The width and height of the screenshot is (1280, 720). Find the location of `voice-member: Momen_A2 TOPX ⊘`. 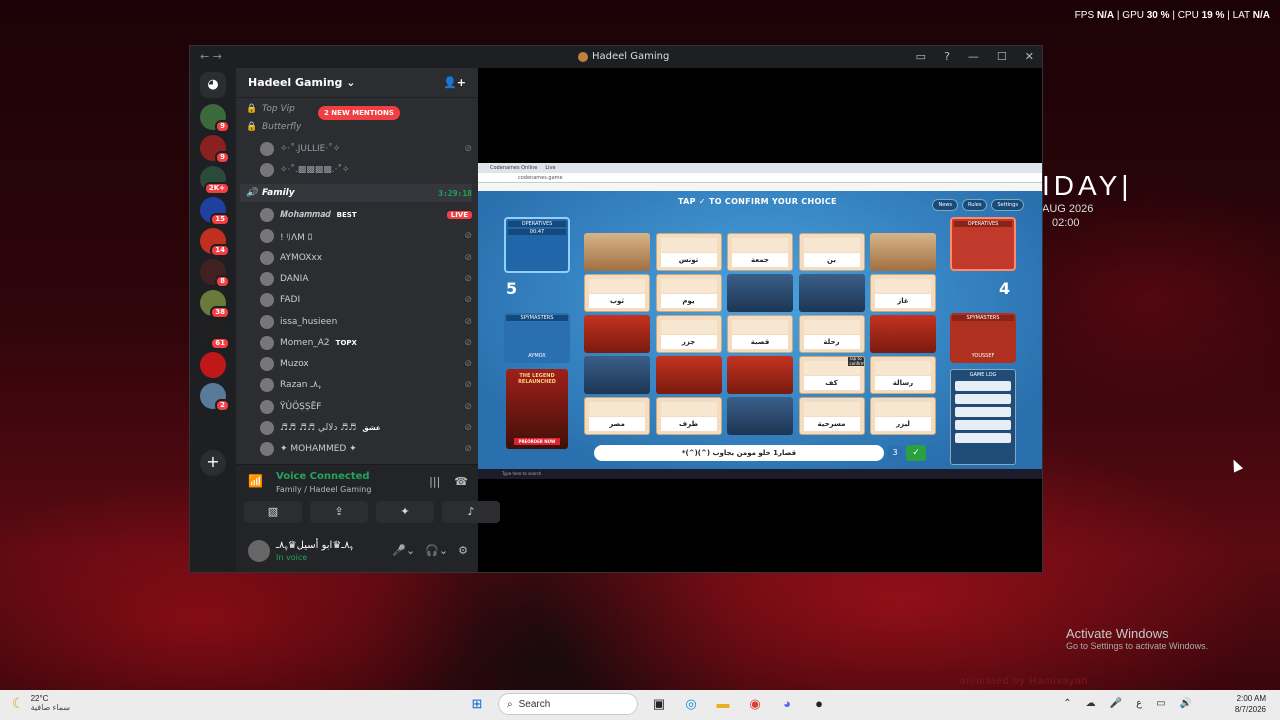

voice-member: Momen_A2 TOPX ⊘ is located at coordinates (366, 343).